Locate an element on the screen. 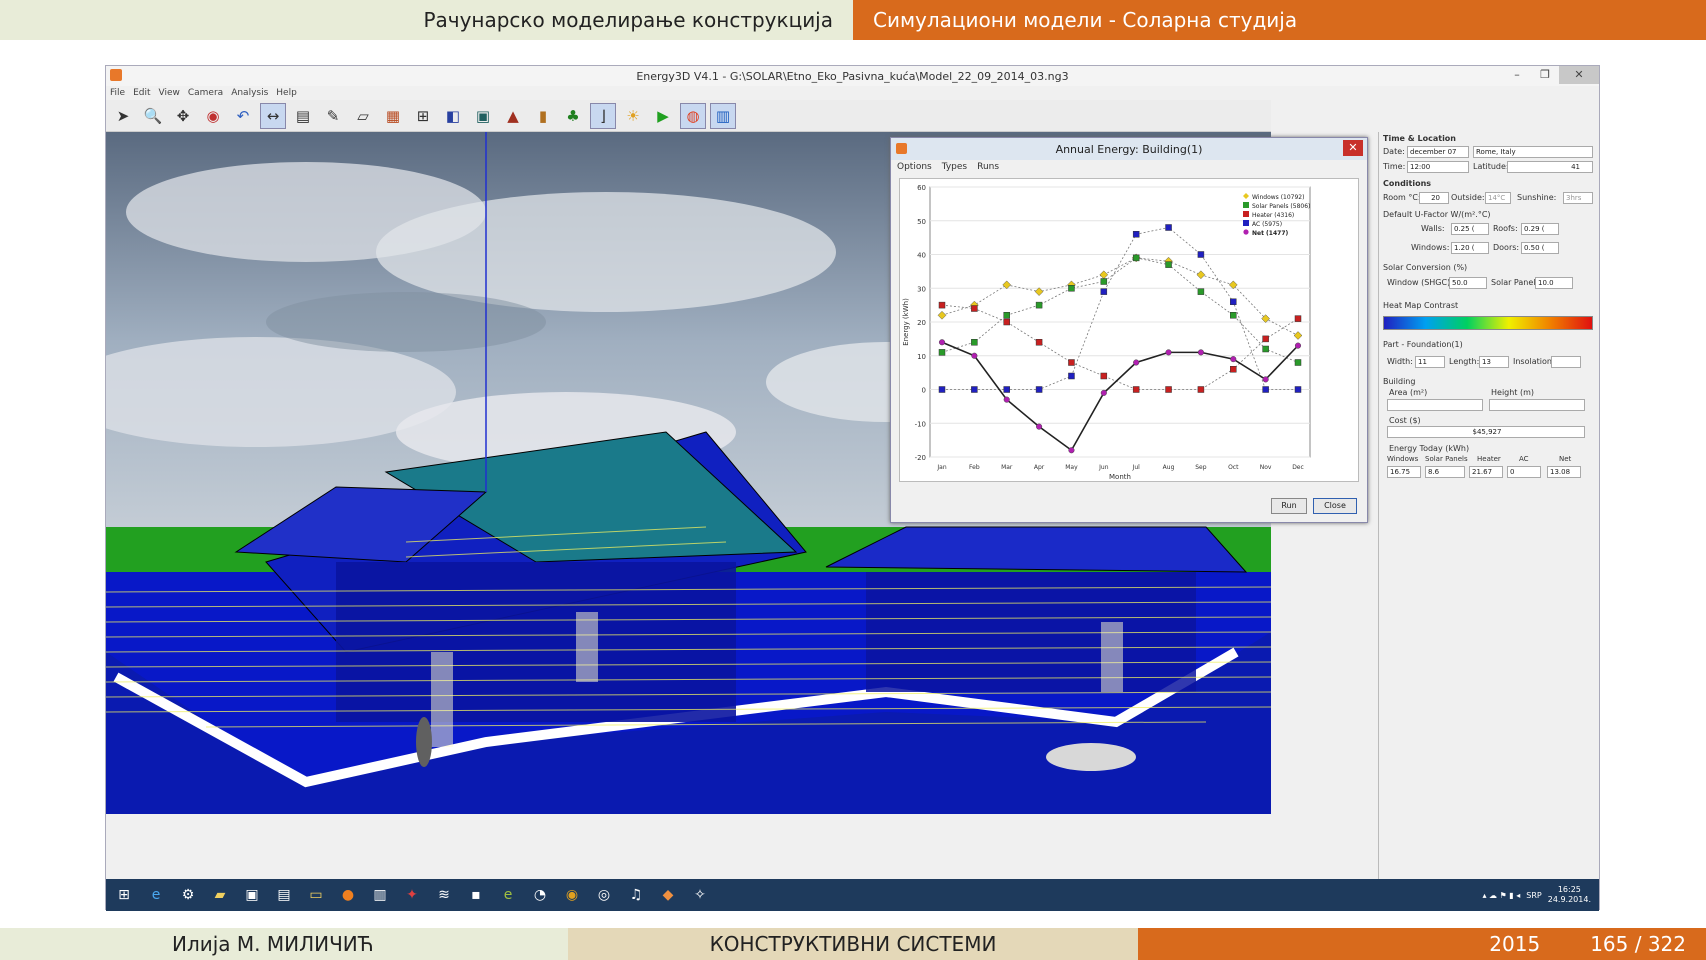 The height and width of the screenshot is (960, 1706). x-tick-label: Apr is located at coordinates (1039, 467).